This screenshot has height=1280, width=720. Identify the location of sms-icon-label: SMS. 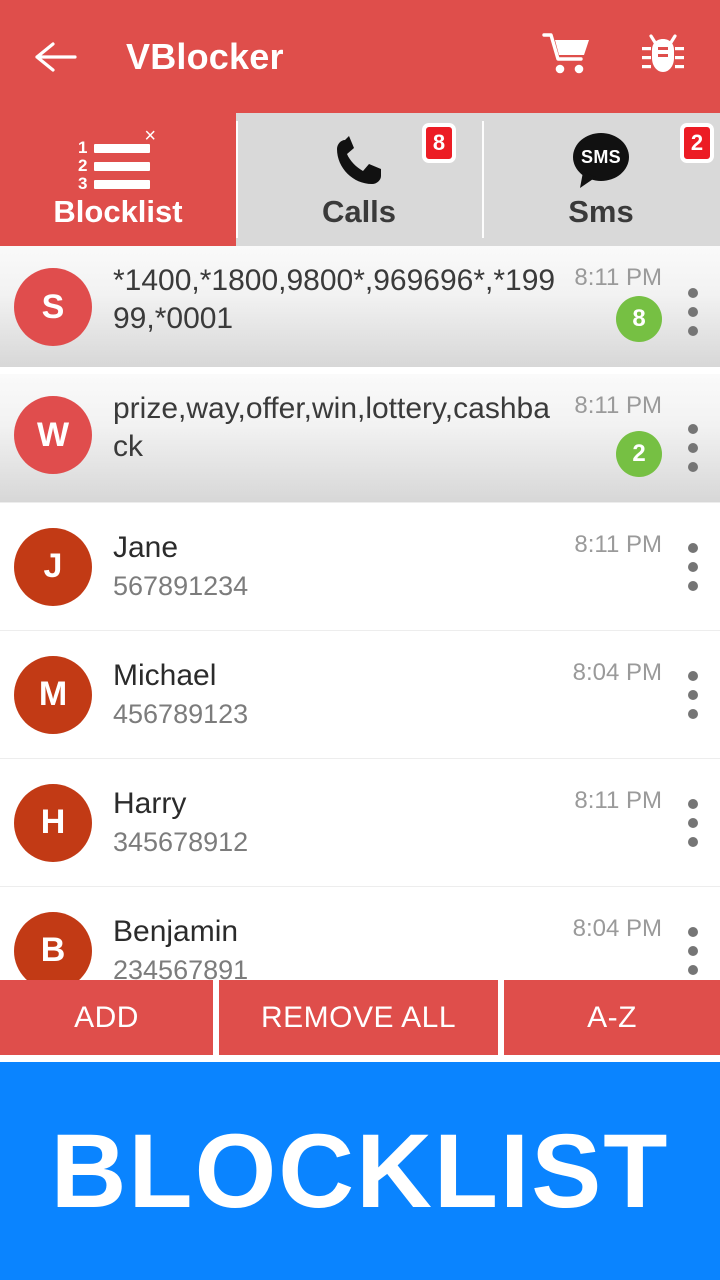
(601, 156).